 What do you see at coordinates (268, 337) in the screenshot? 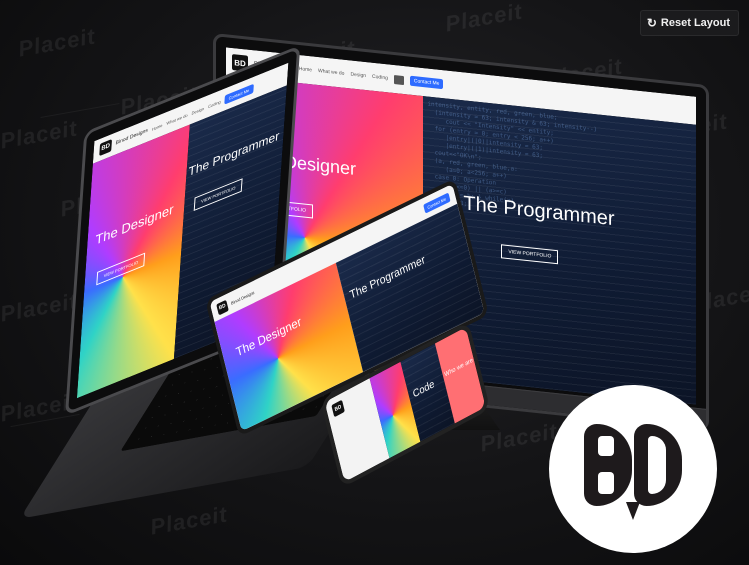
I see `tablet-designer-title: The Designer` at bounding box center [268, 337].